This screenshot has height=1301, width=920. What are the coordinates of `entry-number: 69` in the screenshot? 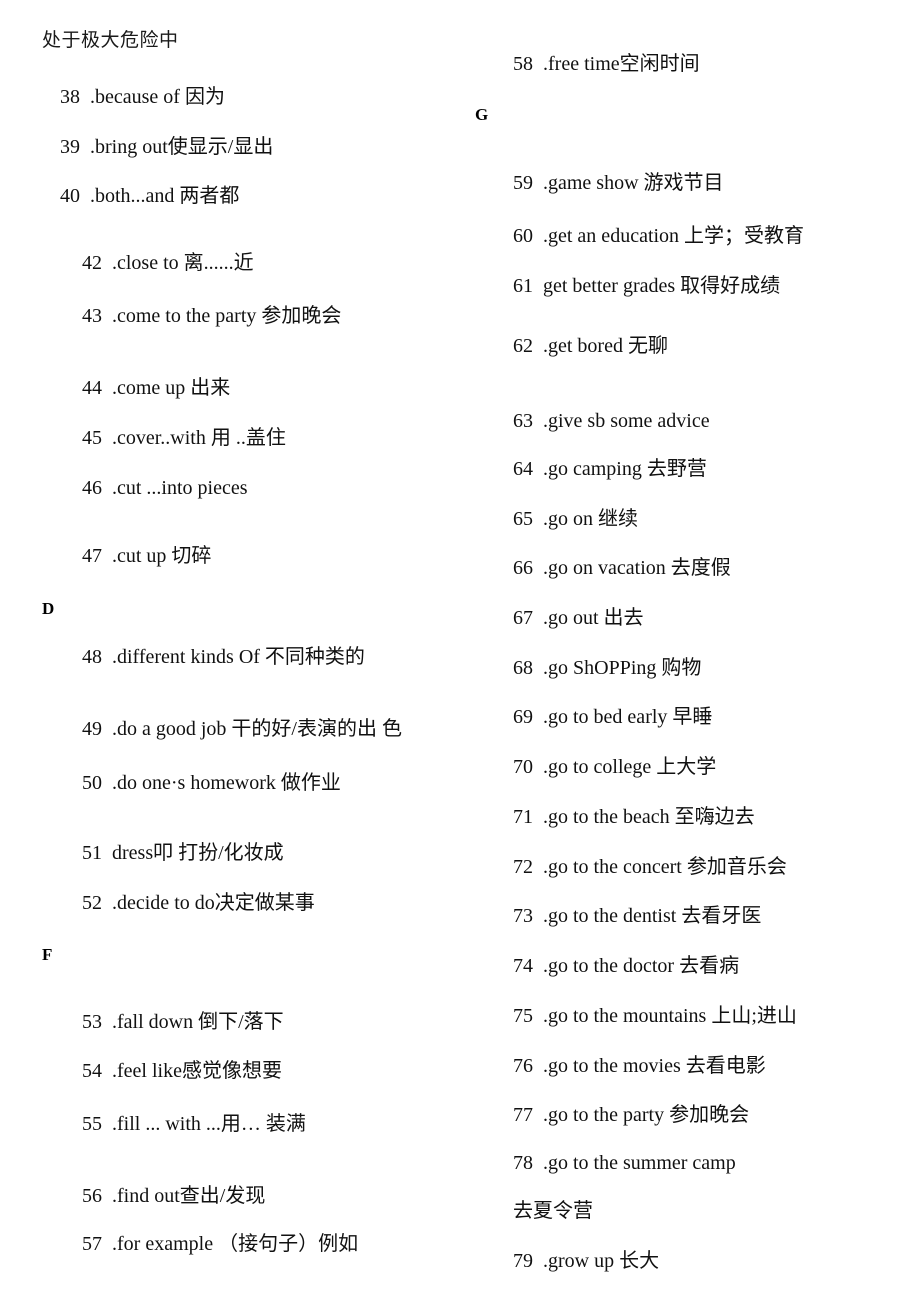 It's located at (523, 717).